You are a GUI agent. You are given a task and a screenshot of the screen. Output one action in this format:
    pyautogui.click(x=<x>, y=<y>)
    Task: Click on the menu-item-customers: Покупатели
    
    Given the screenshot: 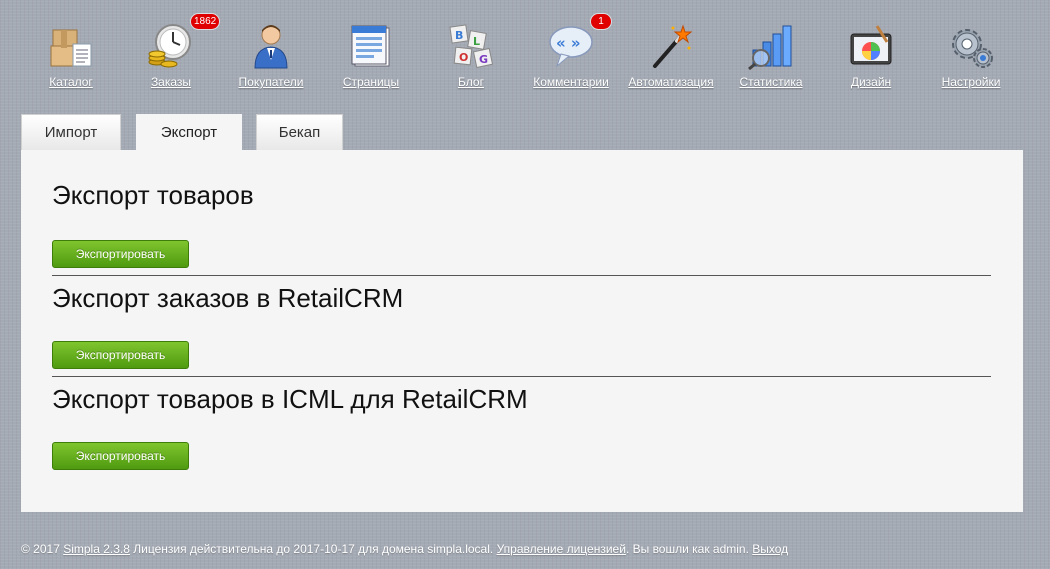 What is the action you would take?
    pyautogui.click(x=271, y=57)
    